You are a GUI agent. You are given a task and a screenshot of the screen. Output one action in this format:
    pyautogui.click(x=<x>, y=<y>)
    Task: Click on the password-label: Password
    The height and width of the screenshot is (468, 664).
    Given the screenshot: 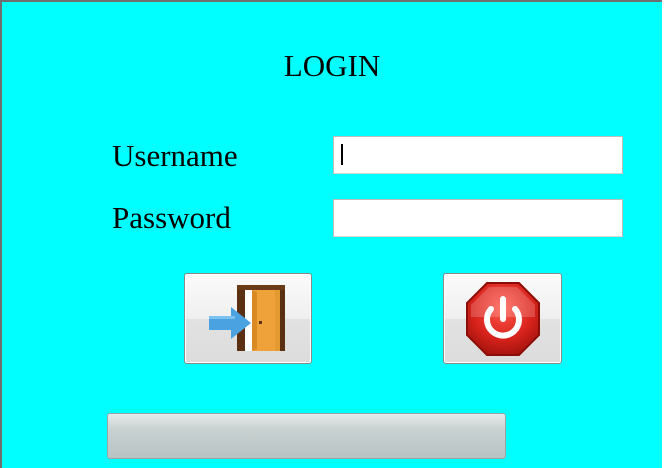 What is the action you would take?
    pyautogui.click(x=171, y=217)
    